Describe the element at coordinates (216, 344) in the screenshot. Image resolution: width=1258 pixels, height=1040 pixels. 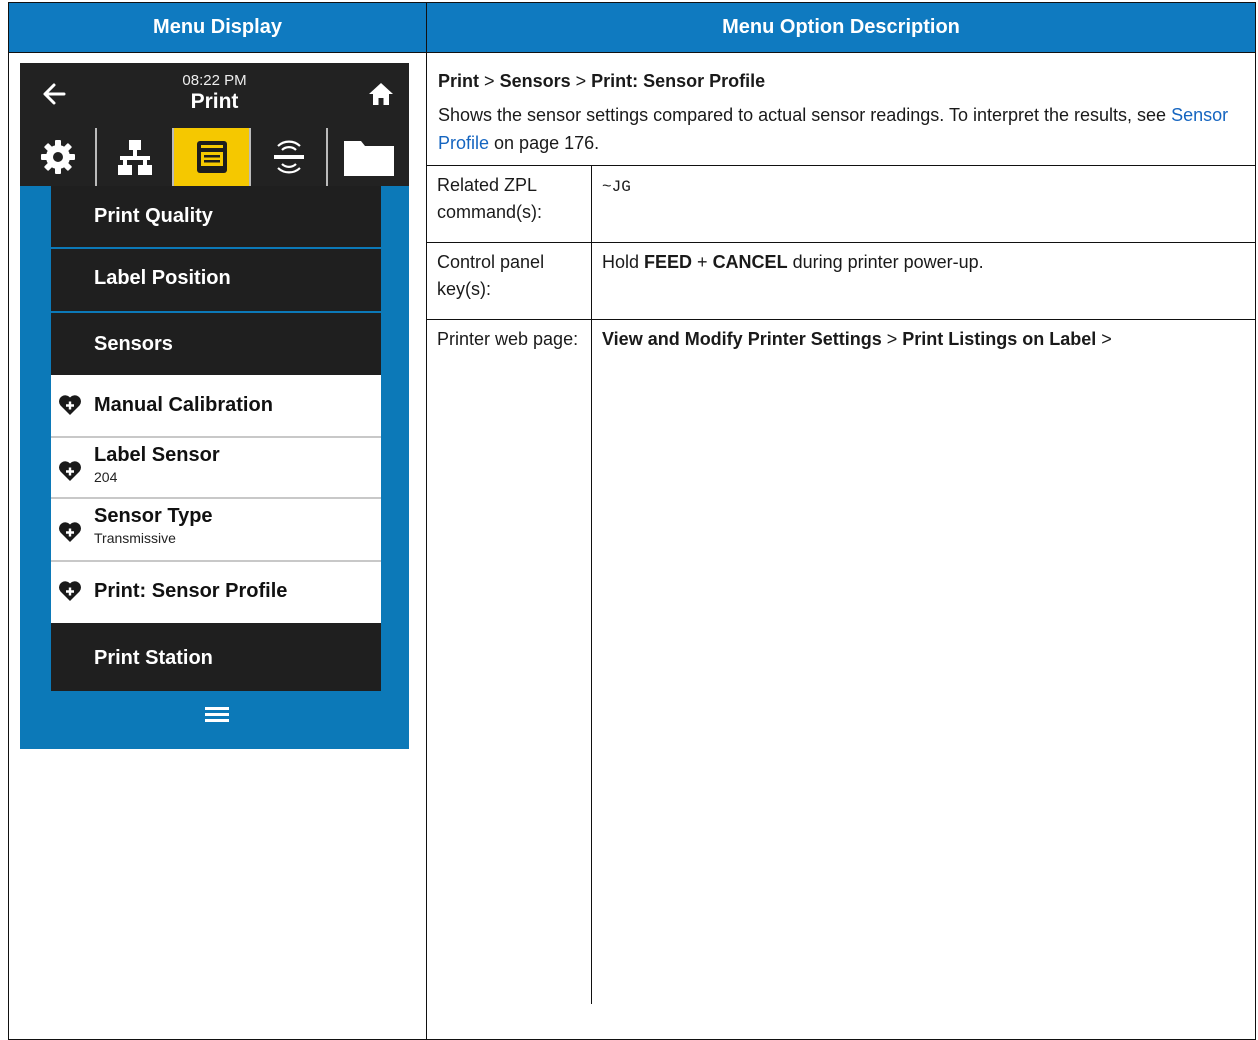
I see `menu-item-sensors: Sensors` at that location.